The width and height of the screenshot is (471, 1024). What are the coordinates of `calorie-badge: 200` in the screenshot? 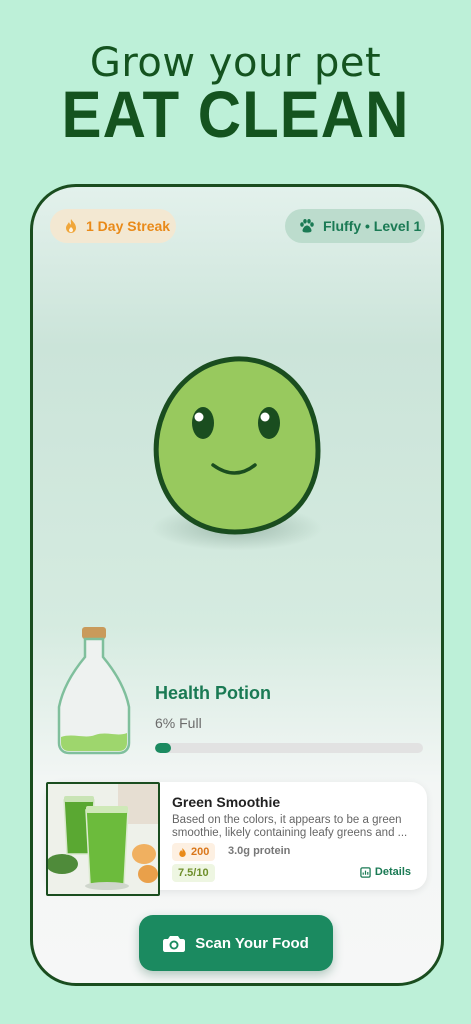 It's located at (194, 852).